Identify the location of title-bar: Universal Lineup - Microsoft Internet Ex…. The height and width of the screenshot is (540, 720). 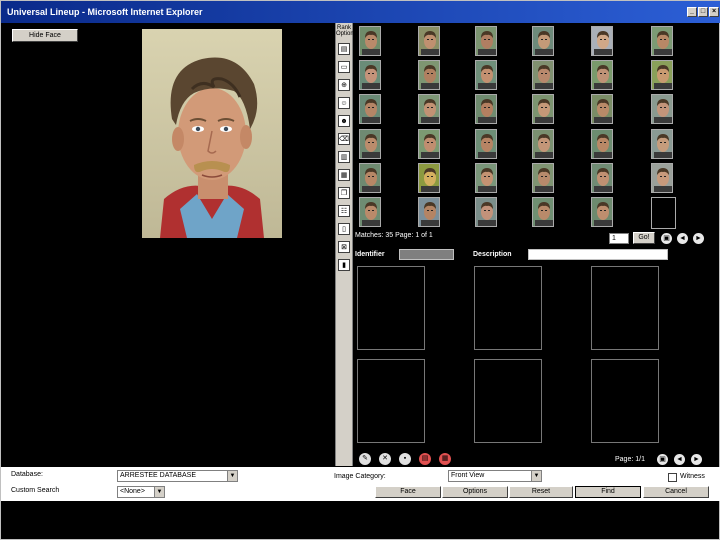
(360, 12).